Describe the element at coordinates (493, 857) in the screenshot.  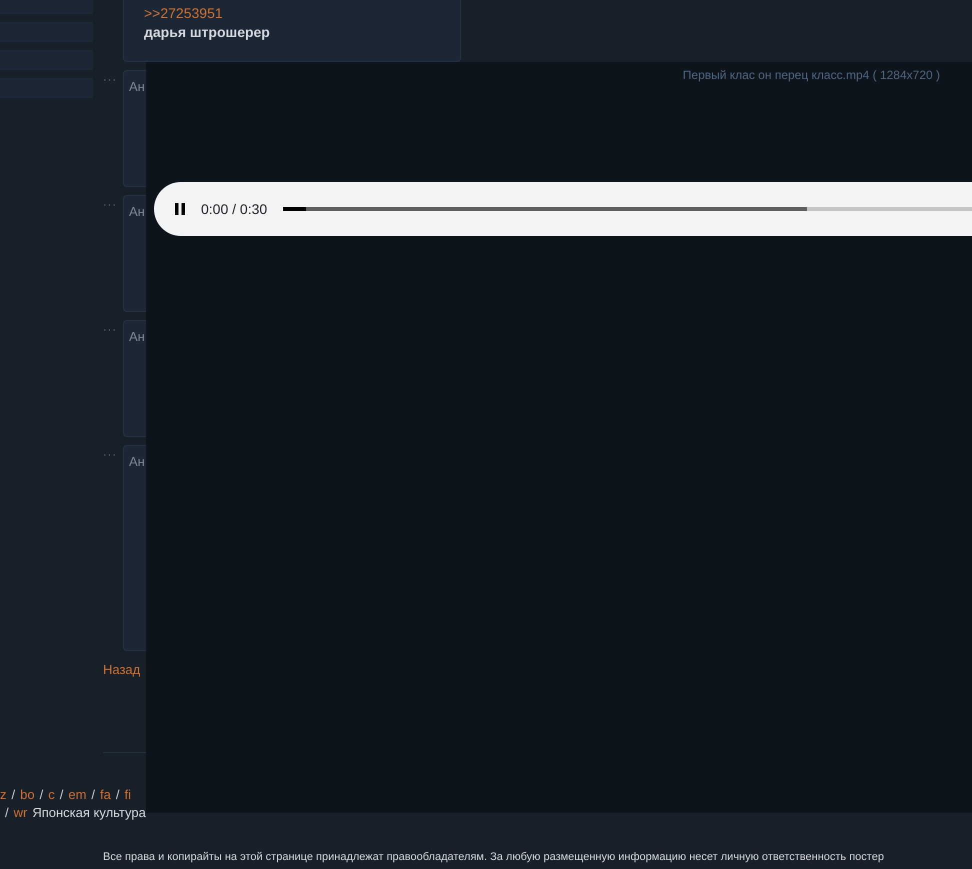
I see `copyright-text: Все права и копирайты на этой странице принадлежат правообладателям. За любую размещенную информацию несет личную ответственность постер` at that location.